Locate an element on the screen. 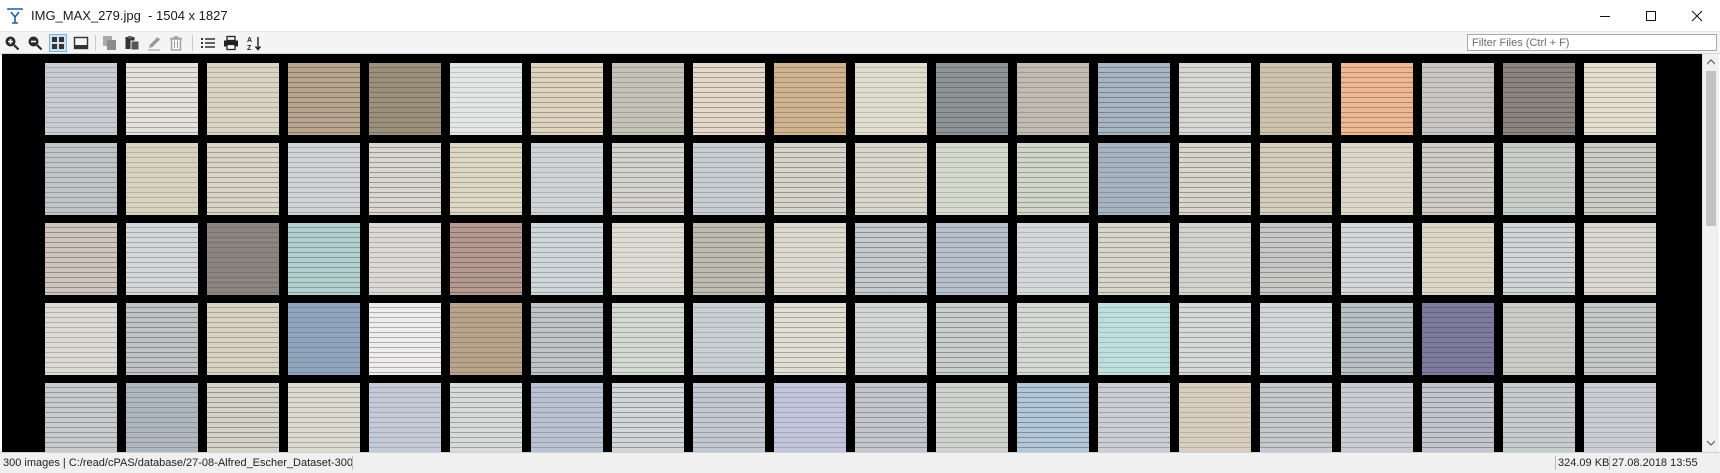  list-button is located at coordinates (208, 43).